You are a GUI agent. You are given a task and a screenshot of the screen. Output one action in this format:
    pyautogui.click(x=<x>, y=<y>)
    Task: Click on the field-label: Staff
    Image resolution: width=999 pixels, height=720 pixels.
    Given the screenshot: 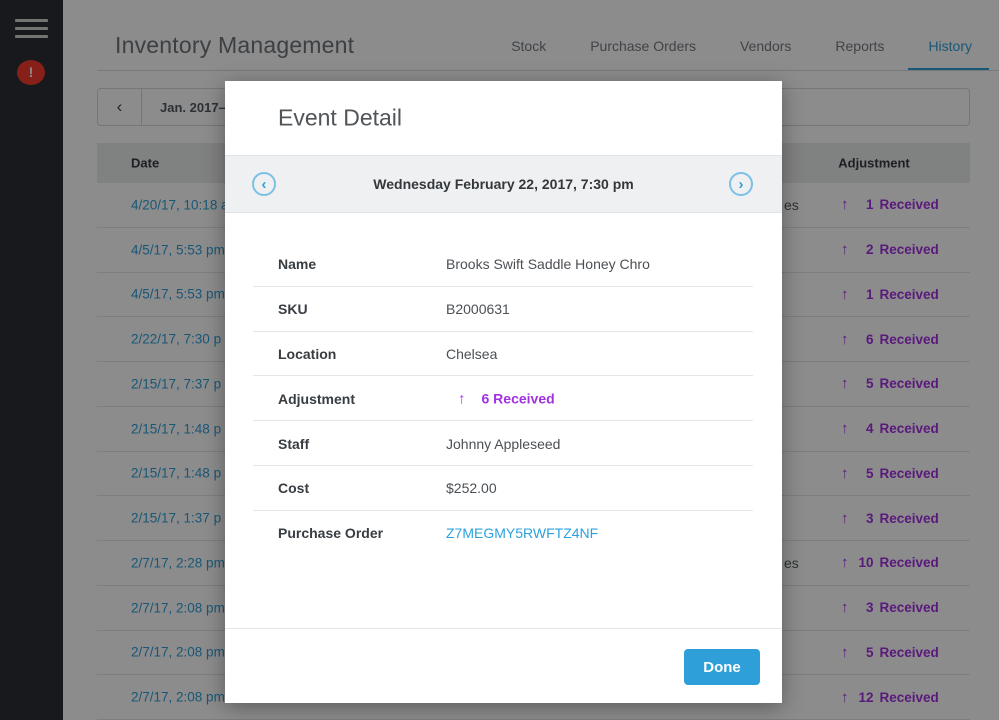 What is the action you would take?
    pyautogui.click(x=294, y=443)
    